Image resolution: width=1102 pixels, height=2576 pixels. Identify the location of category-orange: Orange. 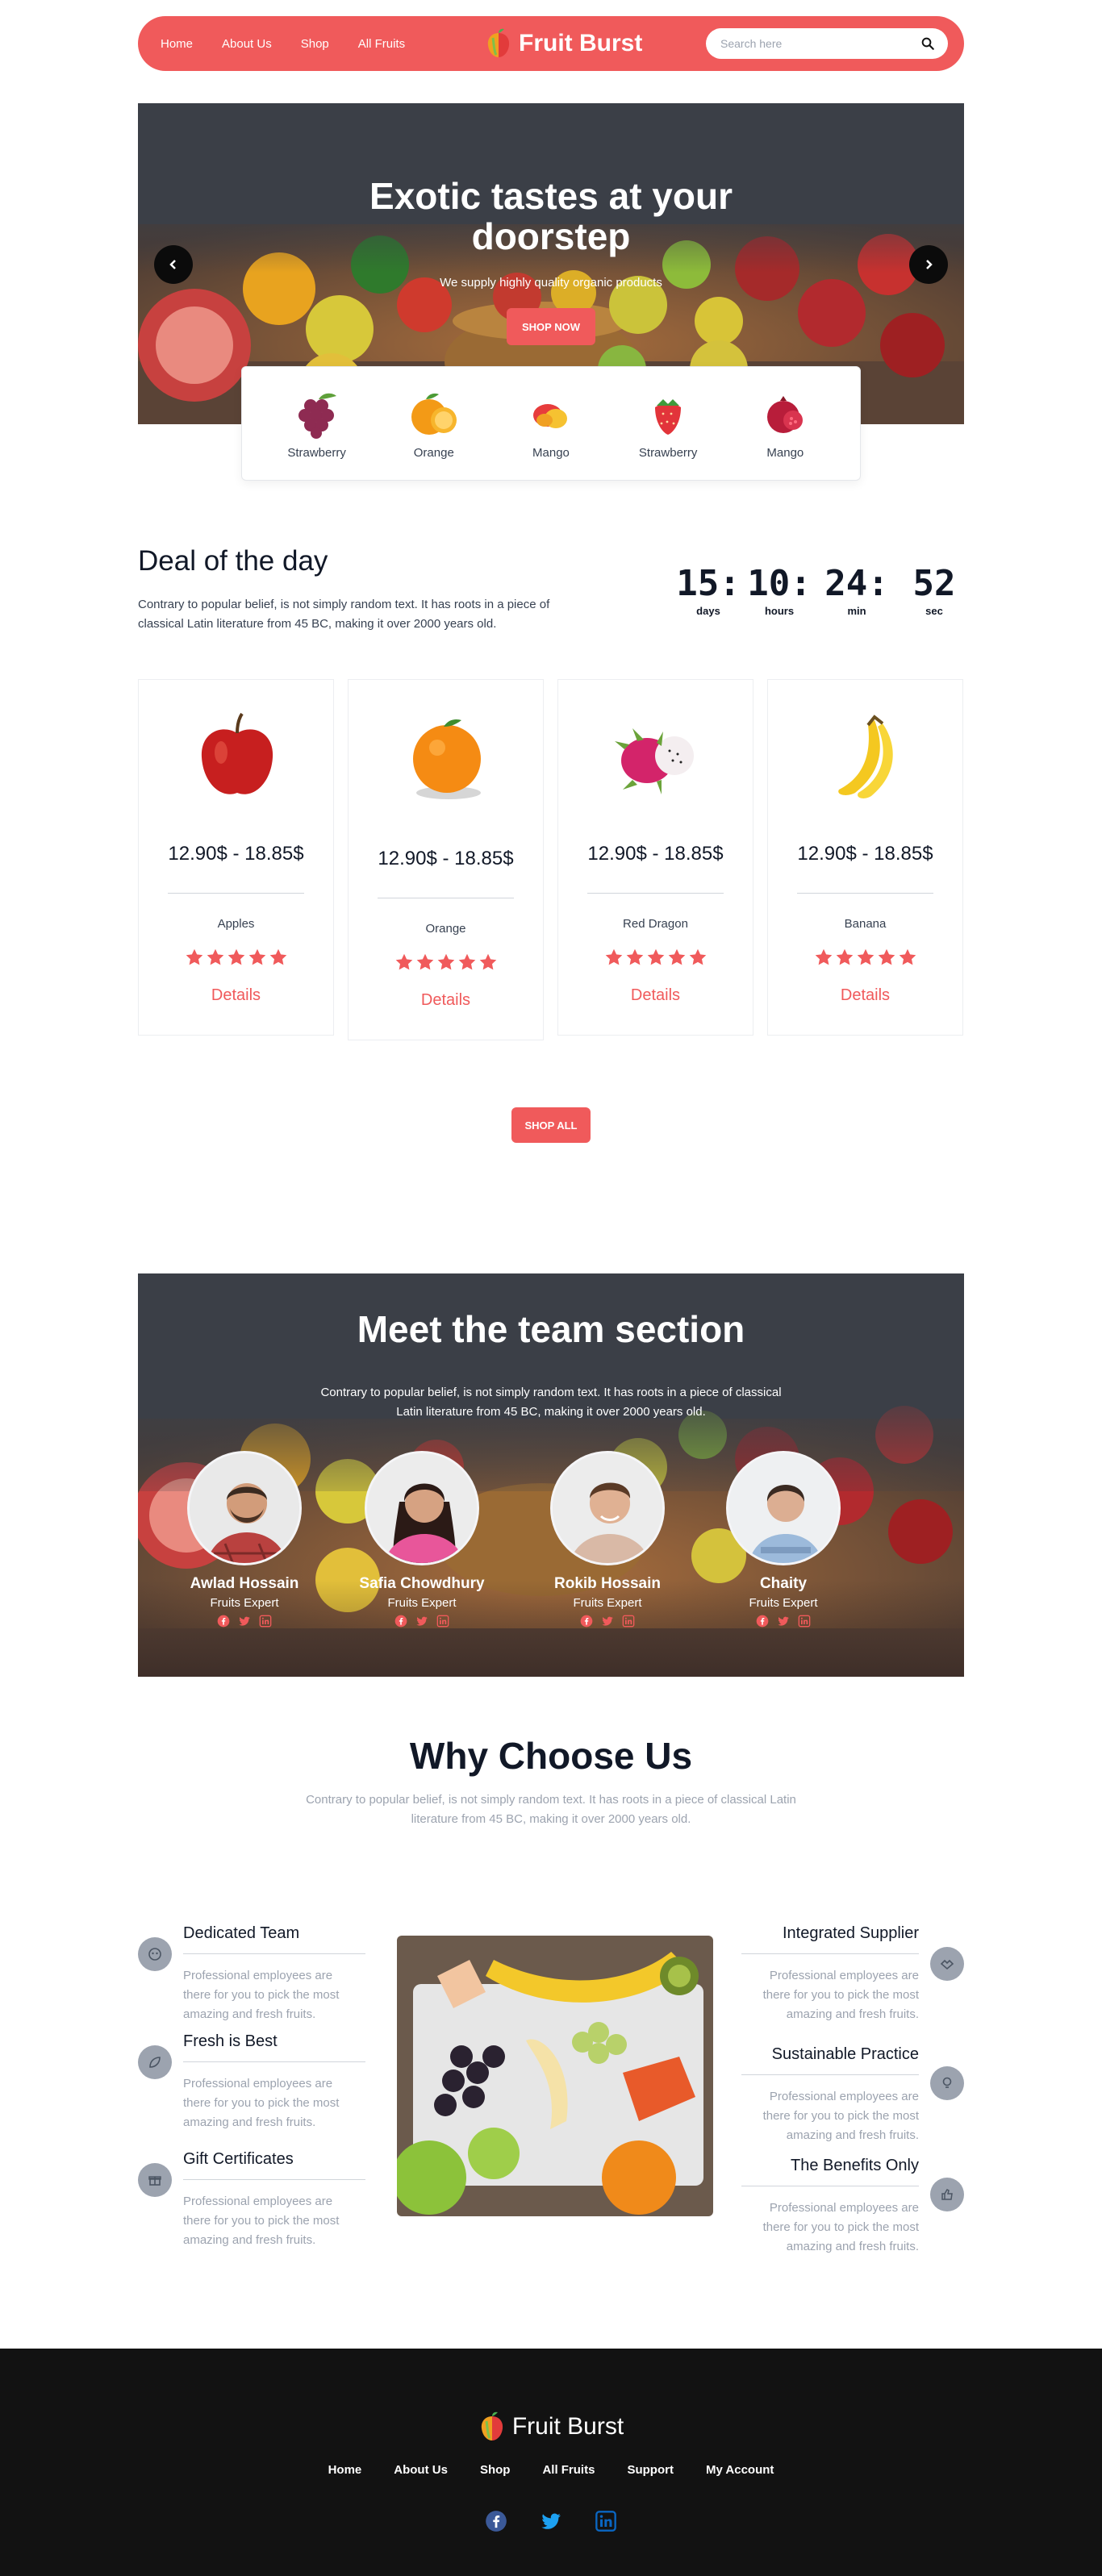
(434, 424).